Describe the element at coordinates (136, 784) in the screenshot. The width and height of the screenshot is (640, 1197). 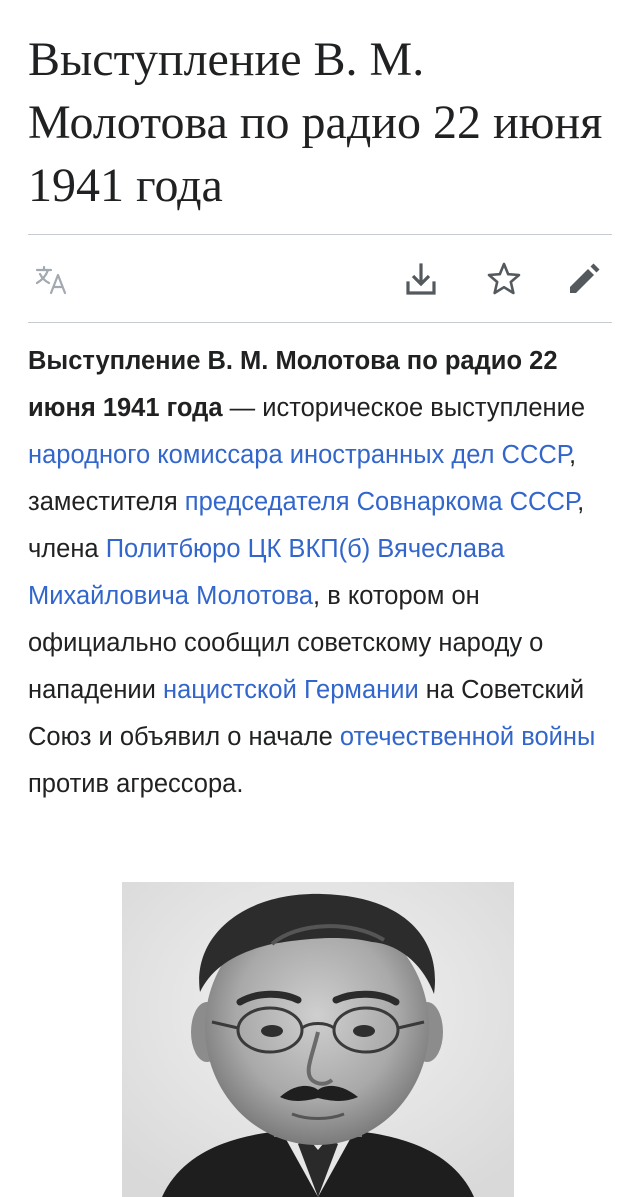
I see `lead-text: против агрессора.` at that location.